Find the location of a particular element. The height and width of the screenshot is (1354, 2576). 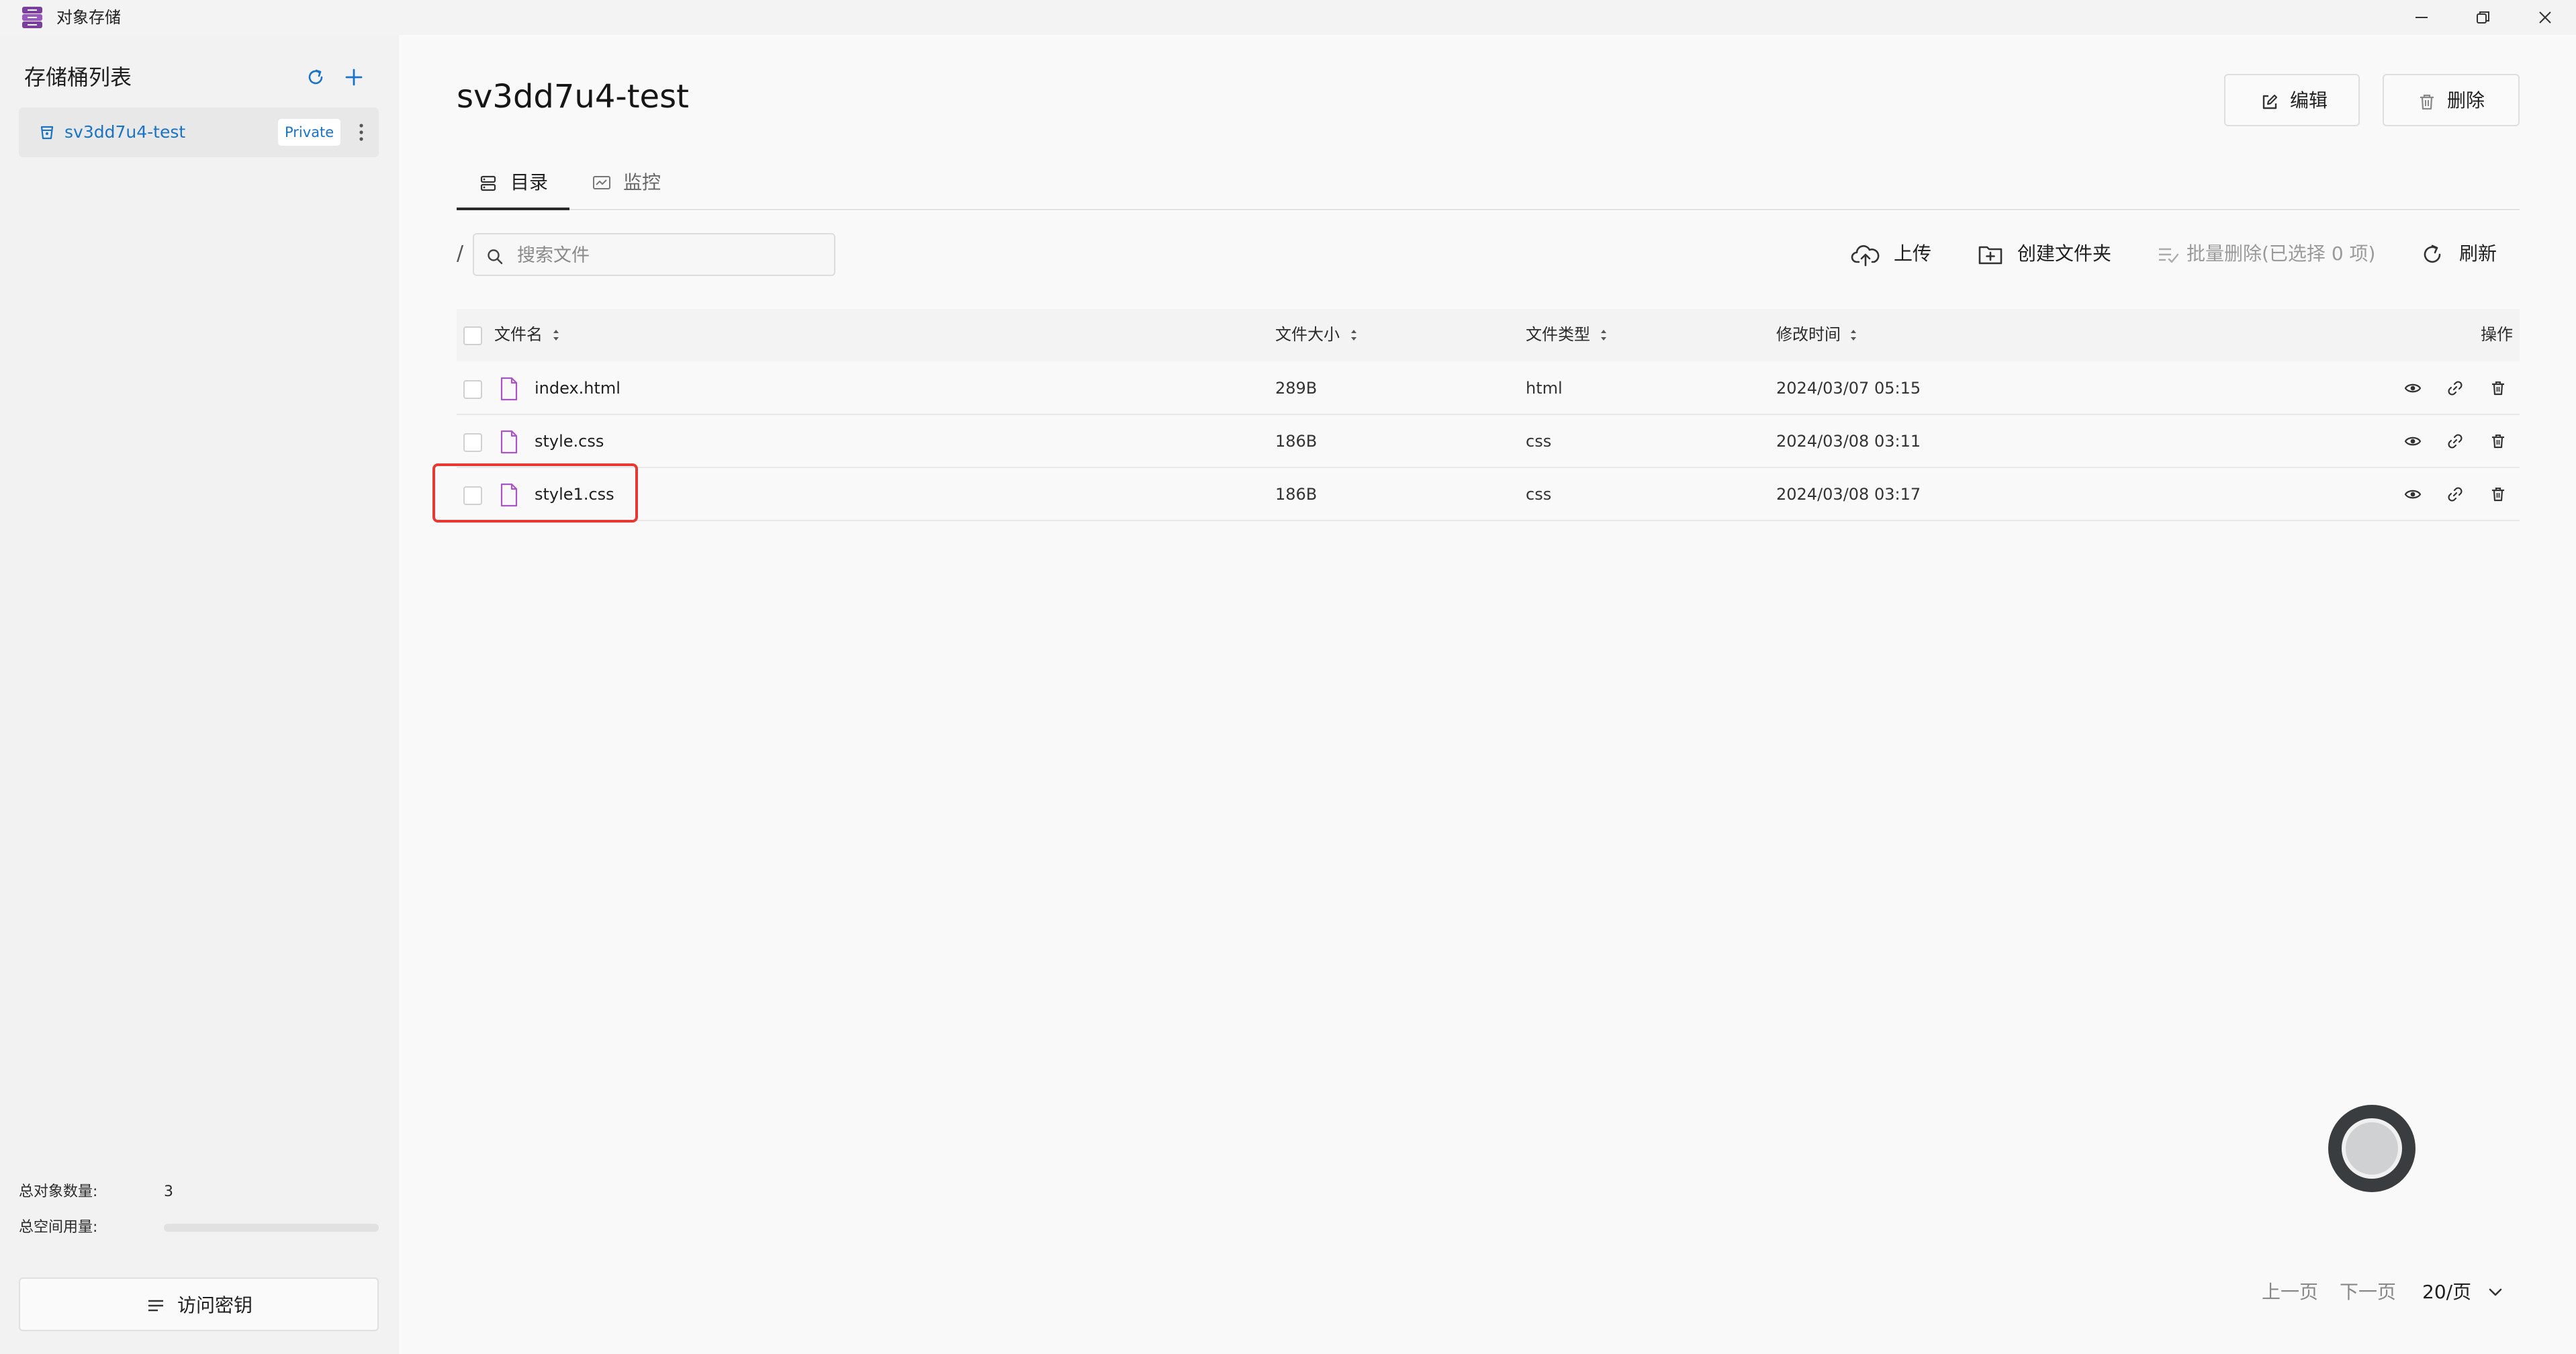

trash-icon is located at coordinates (2427, 102).